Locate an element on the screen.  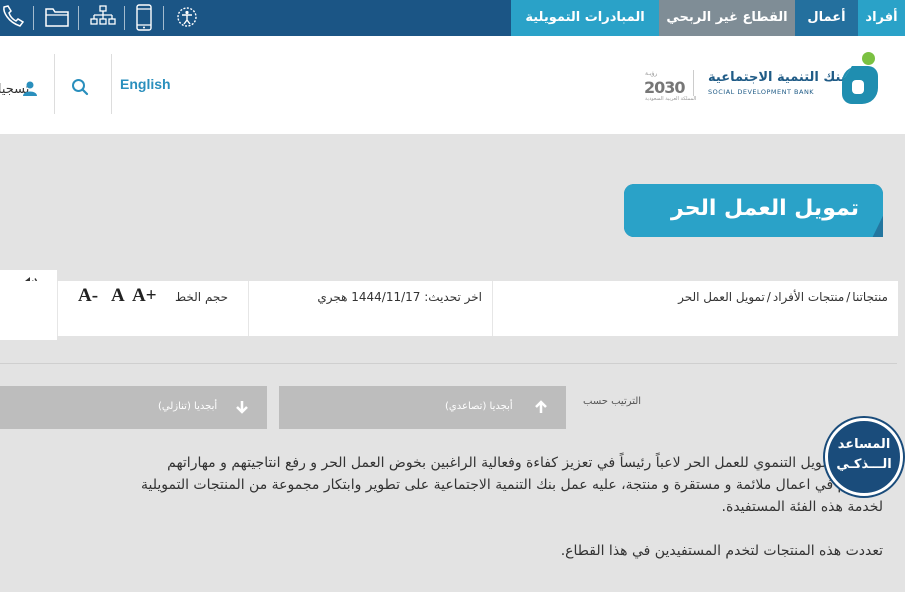
smart-assistant-button: المساعد الـــذكـي is located at coordinates (864, 457).